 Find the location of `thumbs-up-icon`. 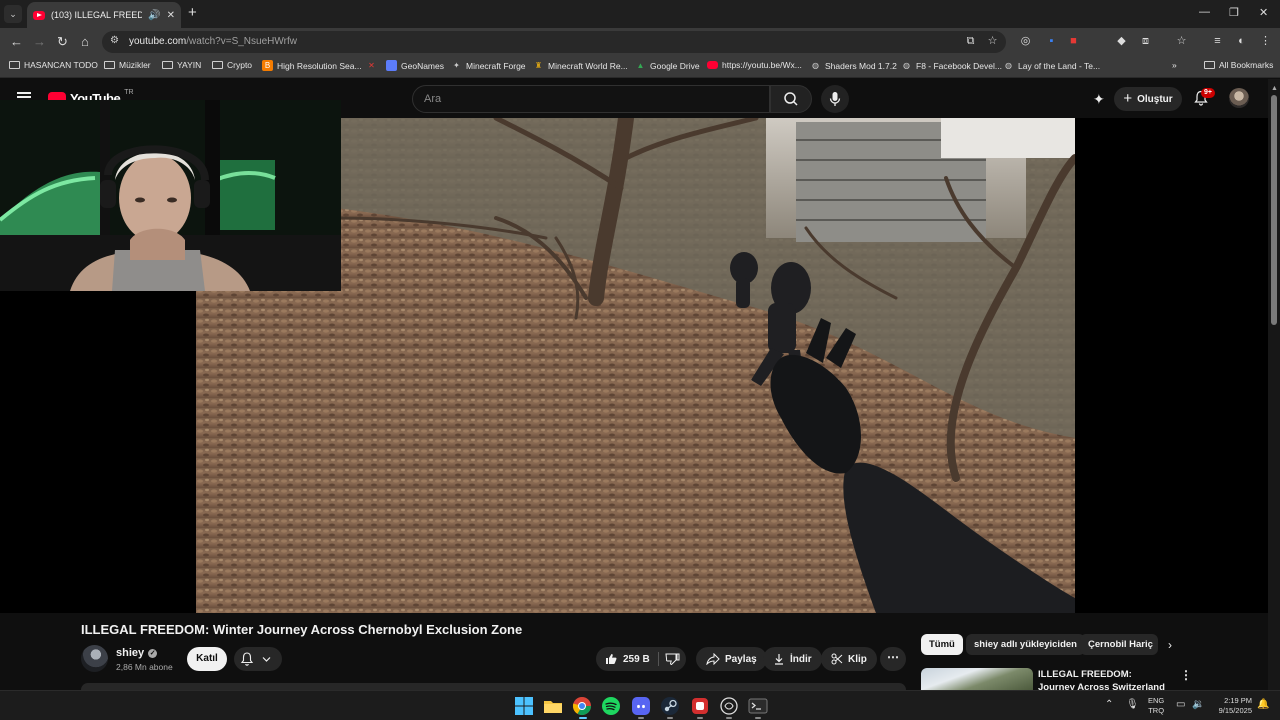

thumbs-up-icon is located at coordinates (611, 659).